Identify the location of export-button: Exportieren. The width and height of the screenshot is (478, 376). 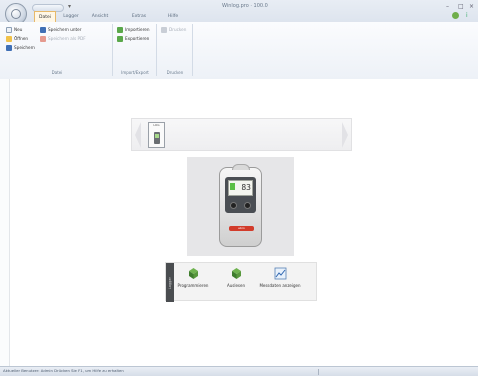
(133, 39).